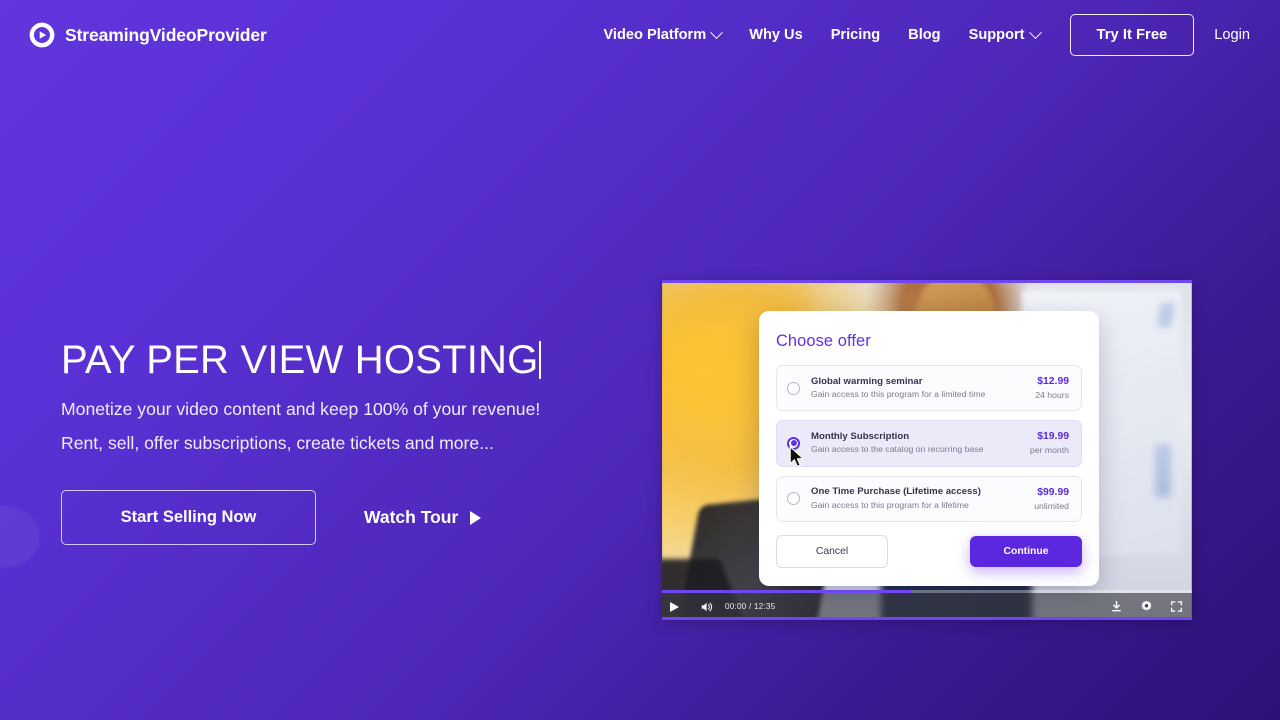 The image size is (1280, 720). I want to click on nav-label: Pricing, so click(855, 35).